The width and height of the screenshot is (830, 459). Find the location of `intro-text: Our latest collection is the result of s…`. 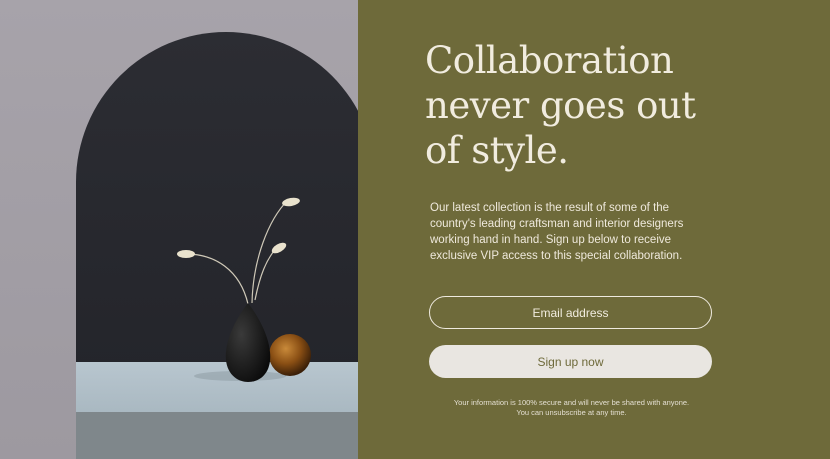

intro-text: Our latest collection is the result of s… is located at coordinates (557, 232).